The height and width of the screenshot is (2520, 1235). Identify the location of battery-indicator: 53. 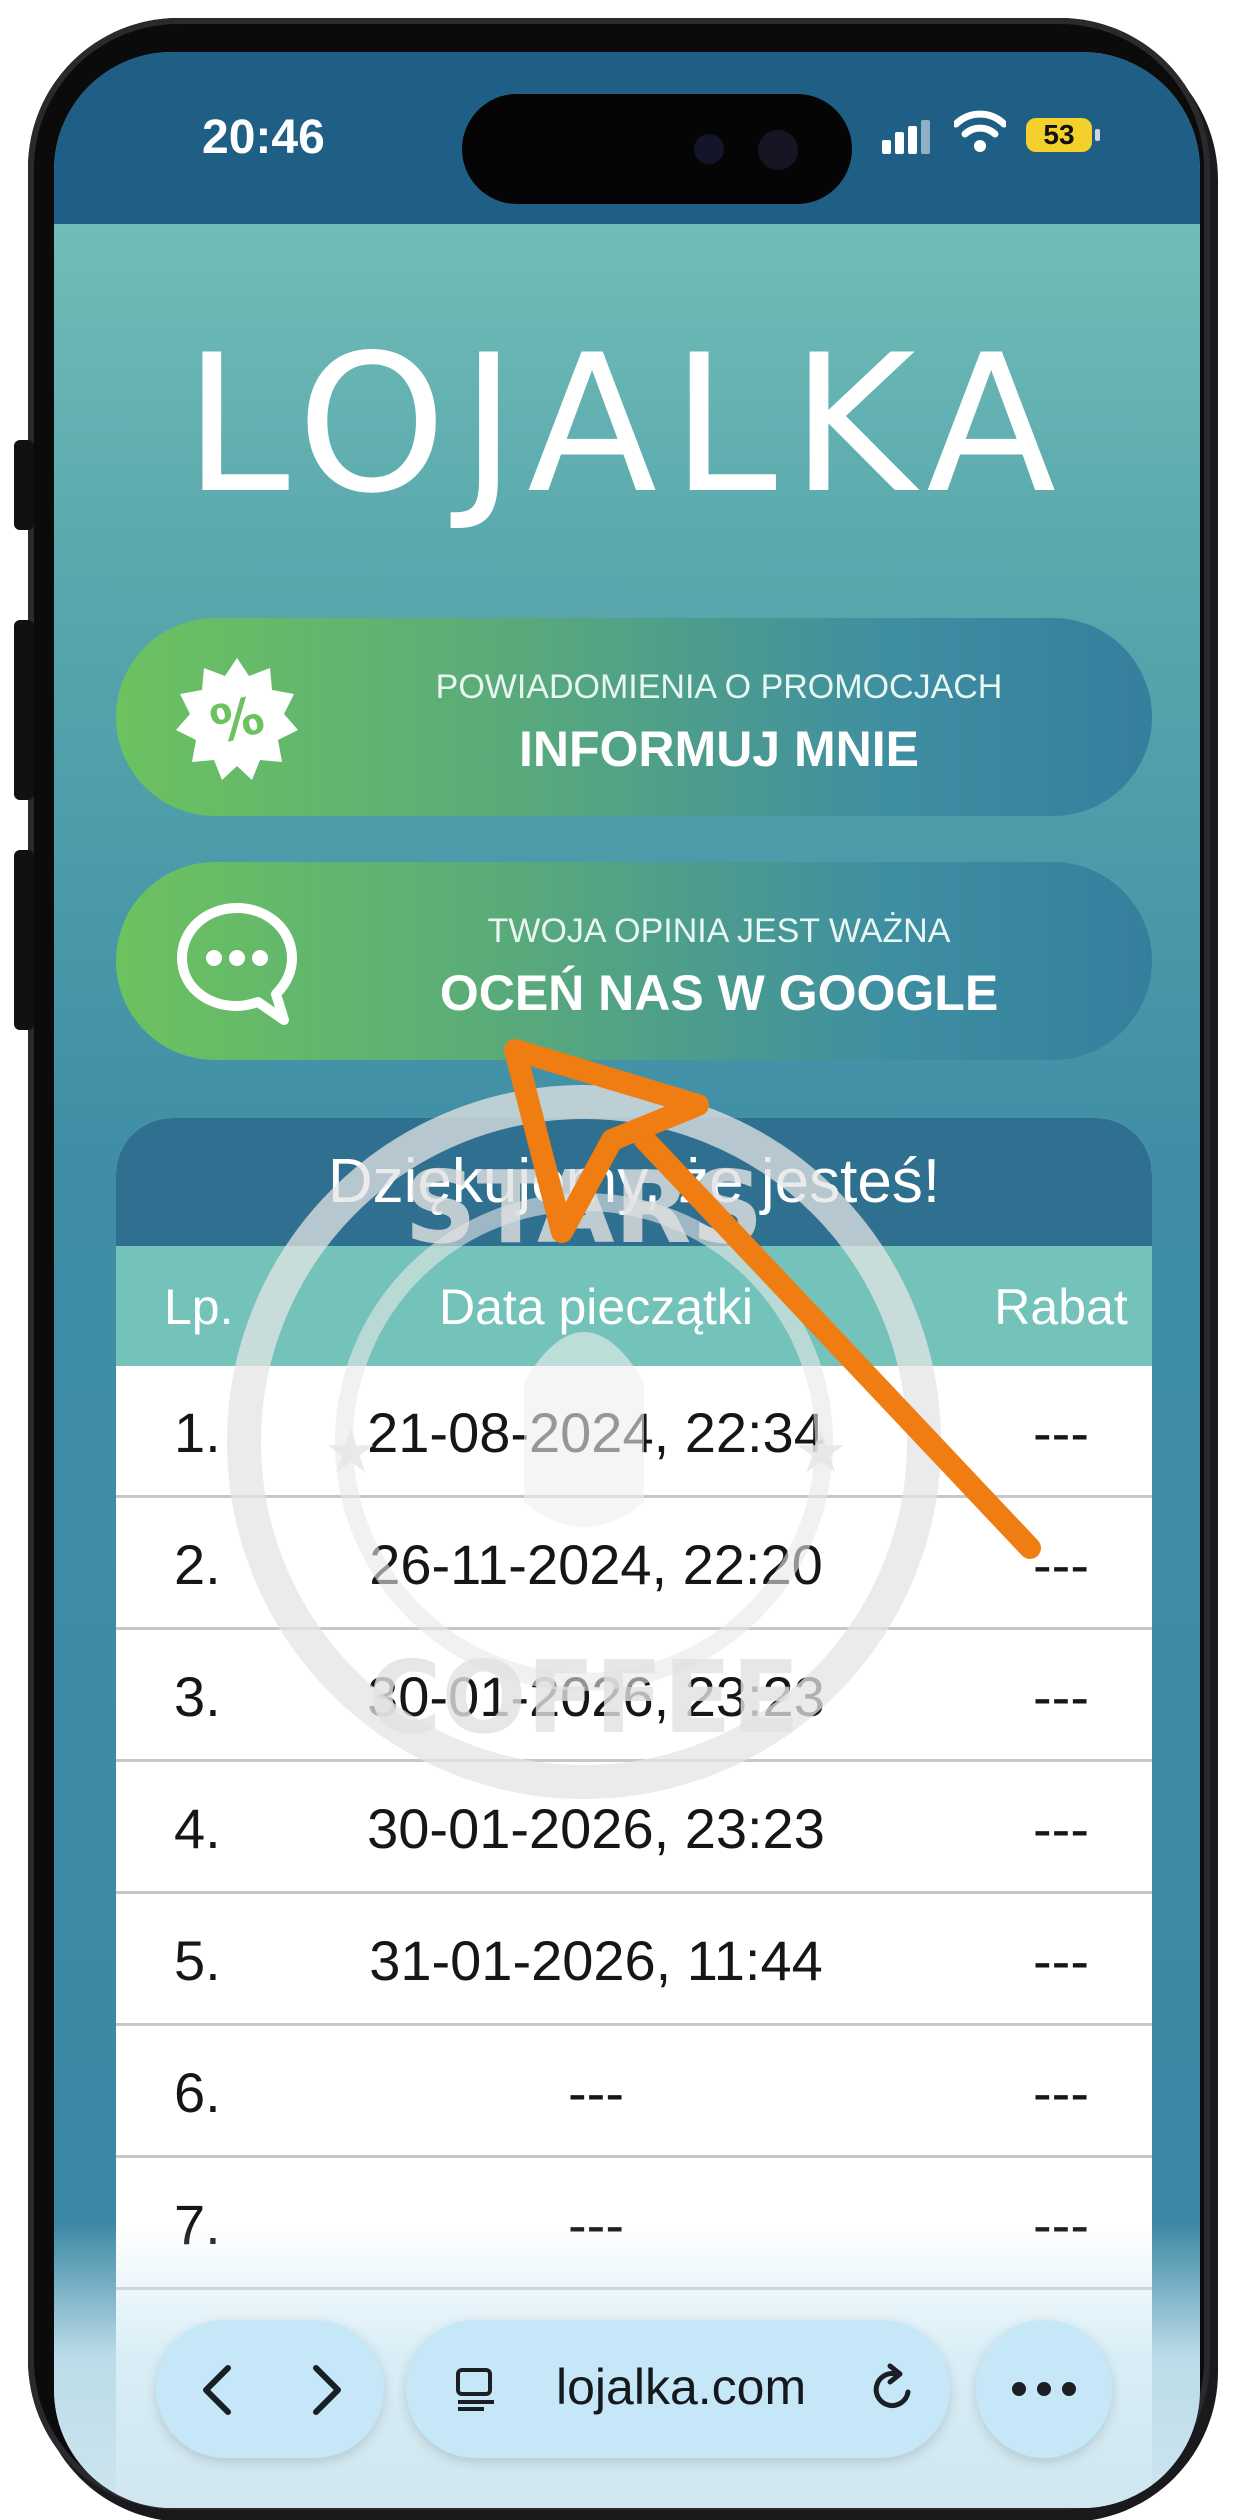
(1063, 135).